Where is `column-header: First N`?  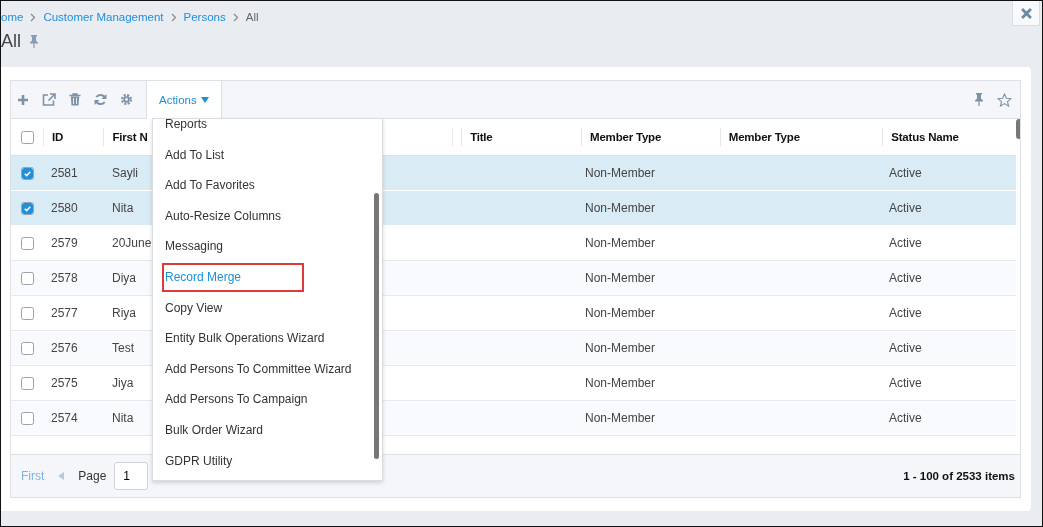 column-header: First N is located at coordinates (130, 137).